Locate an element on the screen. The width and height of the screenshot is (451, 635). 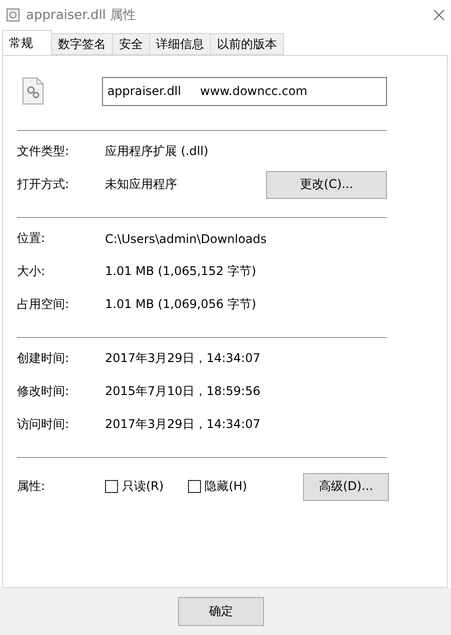
ok-button: 确定 is located at coordinates (221, 611).